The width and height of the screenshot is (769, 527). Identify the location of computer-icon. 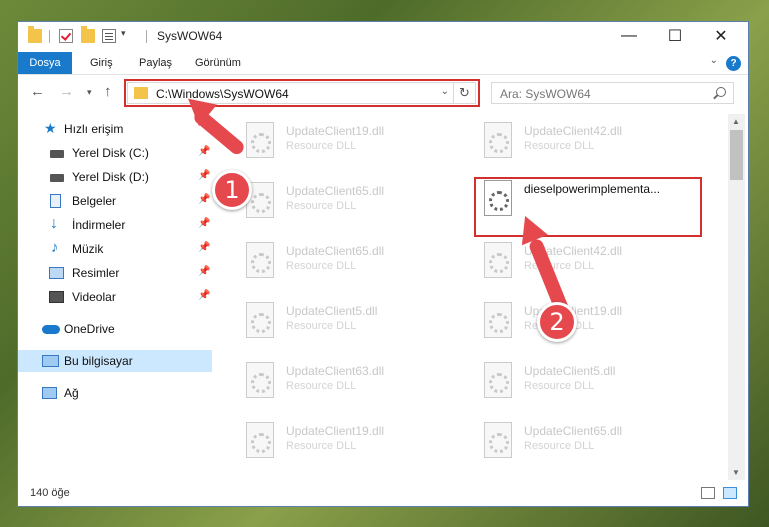
(50, 361).